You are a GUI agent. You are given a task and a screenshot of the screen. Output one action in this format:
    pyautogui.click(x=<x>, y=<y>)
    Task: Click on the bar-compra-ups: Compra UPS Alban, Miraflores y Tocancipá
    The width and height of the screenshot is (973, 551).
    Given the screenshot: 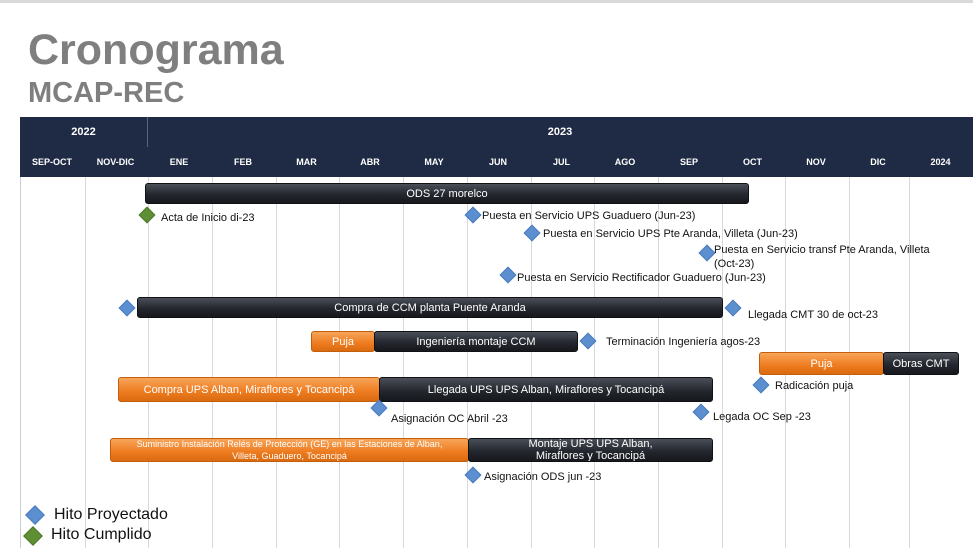 What is the action you would take?
    pyautogui.click(x=249, y=389)
    